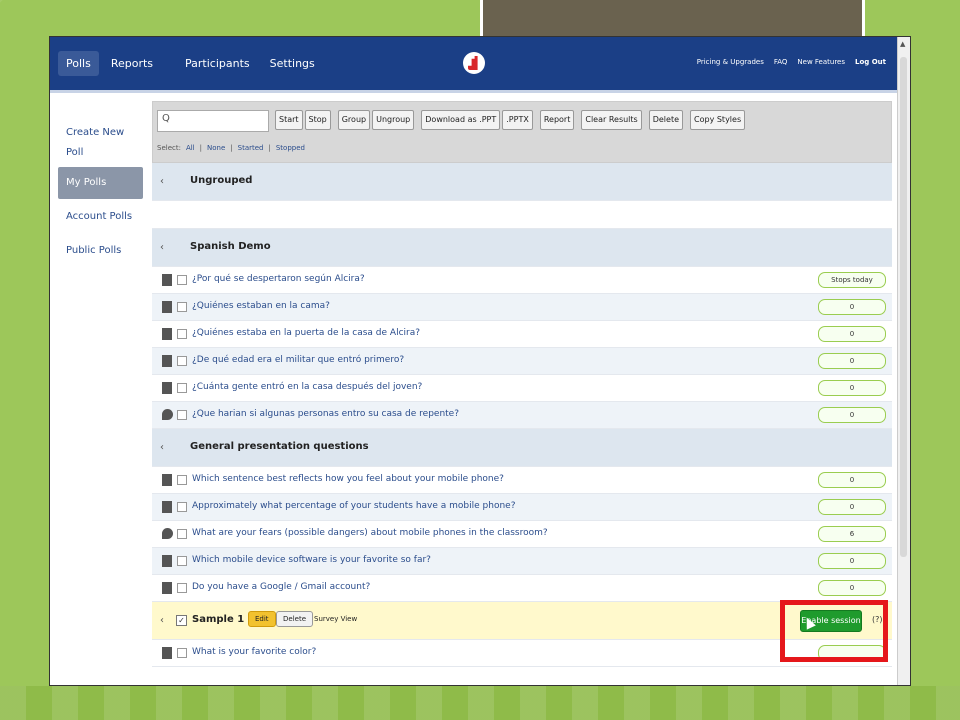  Describe the element at coordinates (474, 63) in the screenshot. I see `polleverywhere-logo-icon` at that location.